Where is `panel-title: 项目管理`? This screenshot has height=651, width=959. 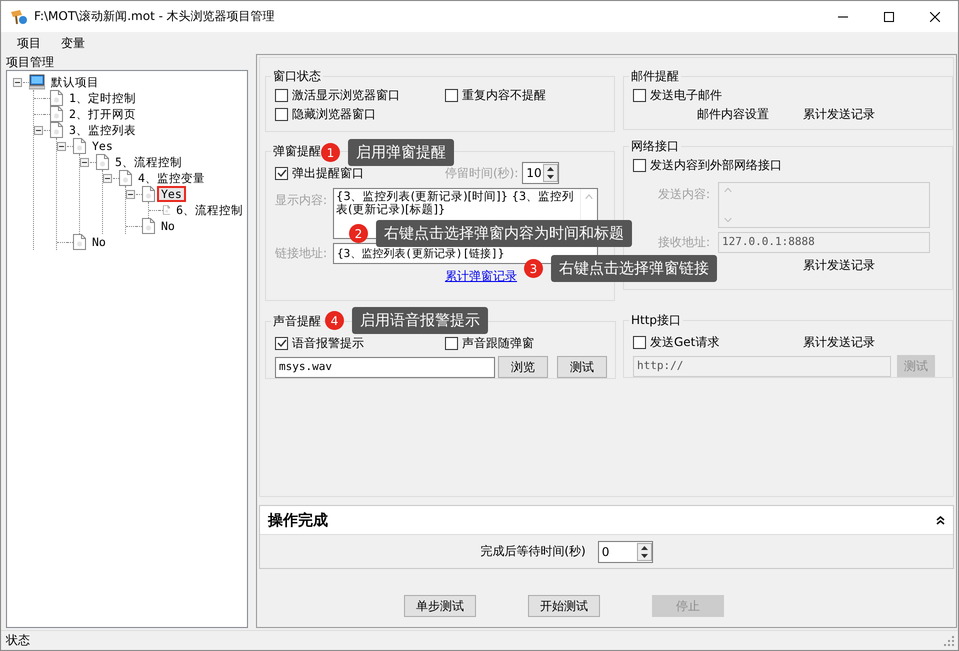
panel-title: 项目管理 is located at coordinates (30, 62).